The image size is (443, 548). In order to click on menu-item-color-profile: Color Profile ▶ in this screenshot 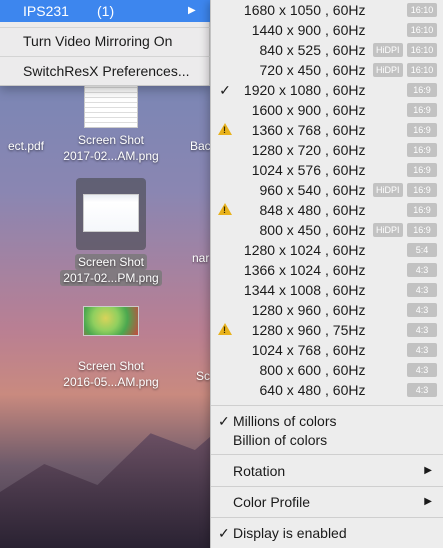, I will do `click(327, 502)`.